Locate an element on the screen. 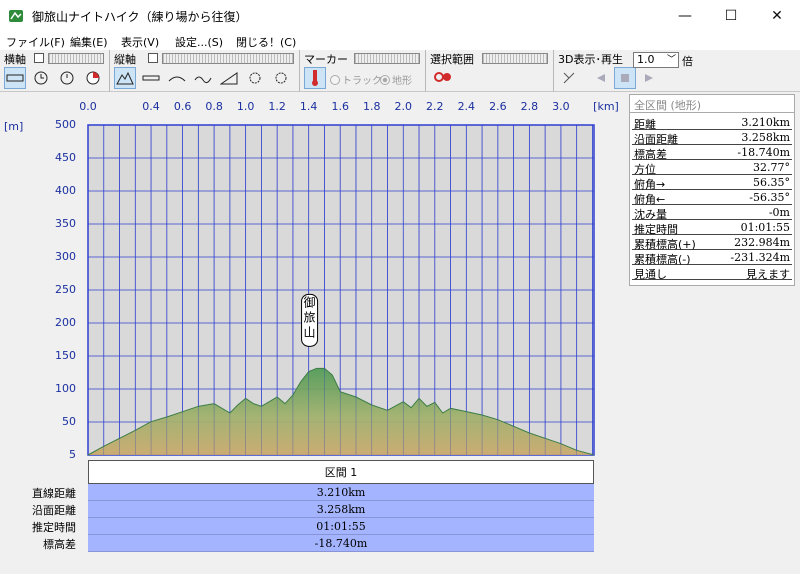  stat-key: 距離 is located at coordinates (645, 124).